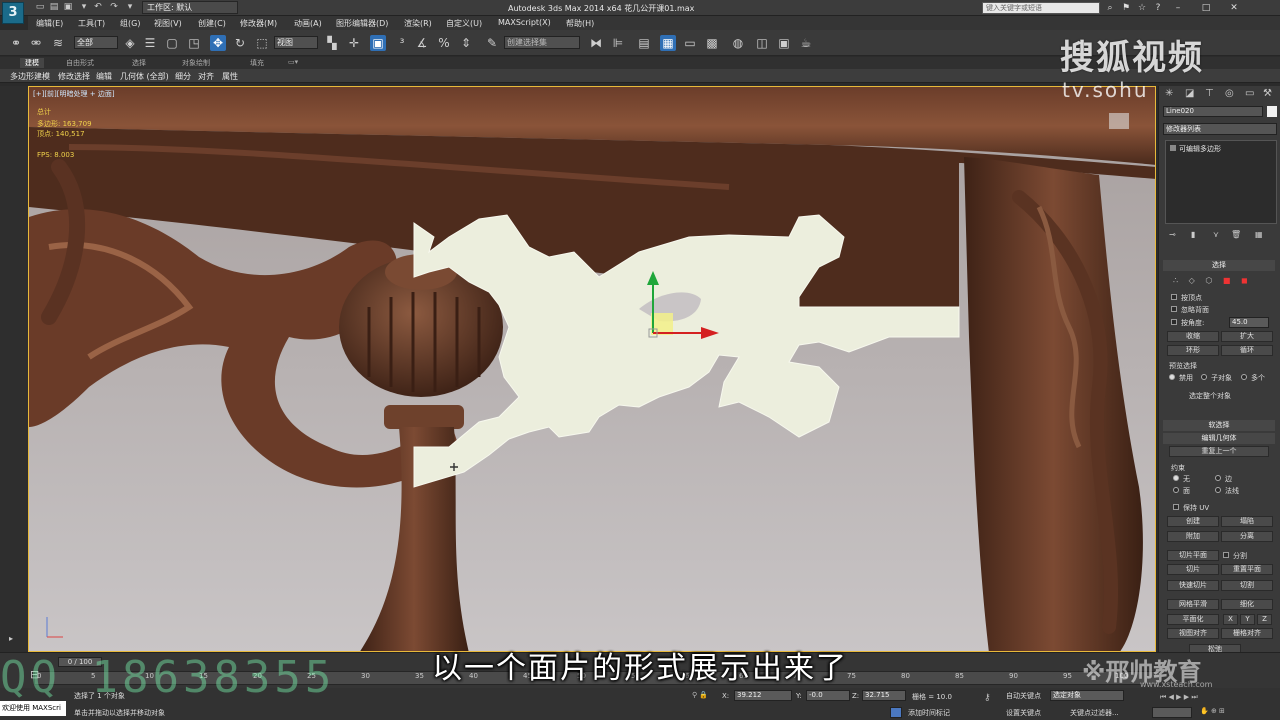 Image resolution: width=1280 pixels, height=720 pixels. I want to click on reset-plane-button: 重置平面, so click(1247, 569).